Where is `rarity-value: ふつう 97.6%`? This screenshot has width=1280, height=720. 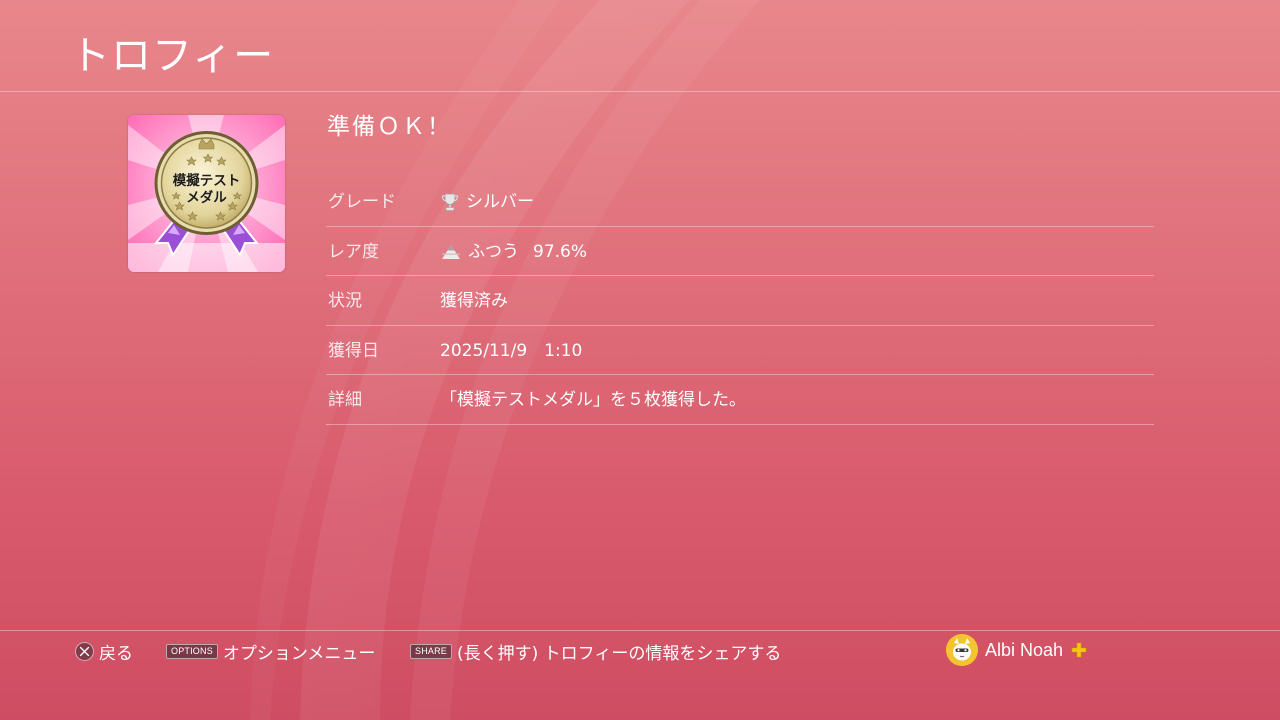 rarity-value: ふつう 97.6% is located at coordinates (513, 252).